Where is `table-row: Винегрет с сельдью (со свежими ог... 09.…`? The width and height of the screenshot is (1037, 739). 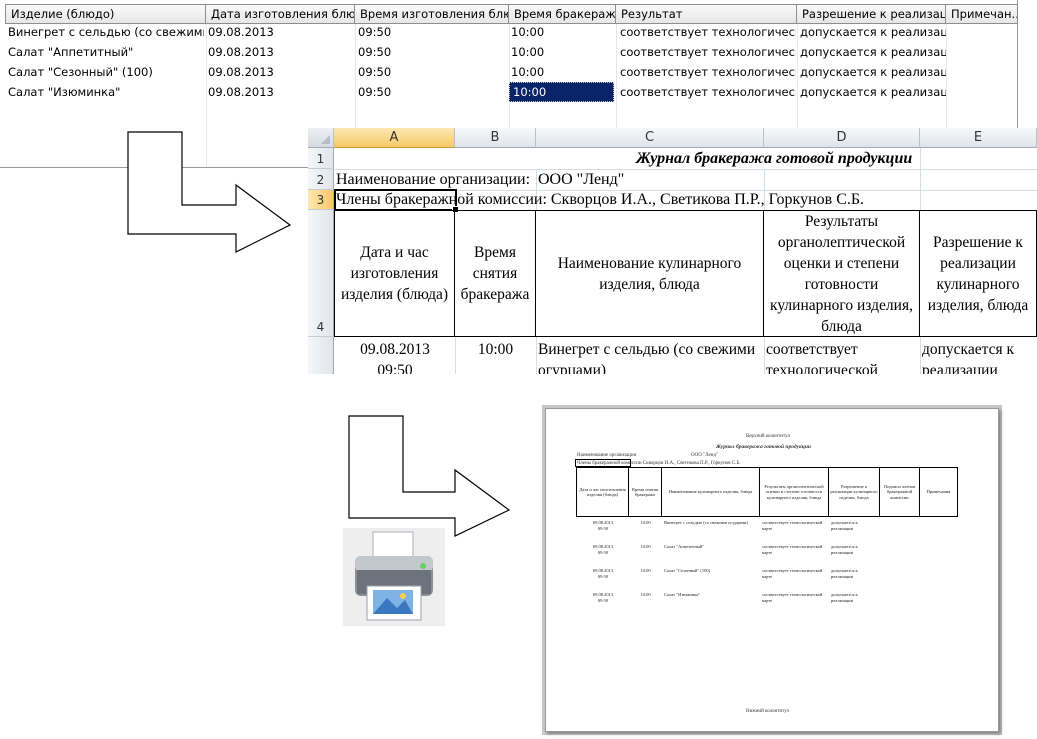
table-row: Винегрет с сельдью (со свежими ог... 09.… is located at coordinates (509, 32).